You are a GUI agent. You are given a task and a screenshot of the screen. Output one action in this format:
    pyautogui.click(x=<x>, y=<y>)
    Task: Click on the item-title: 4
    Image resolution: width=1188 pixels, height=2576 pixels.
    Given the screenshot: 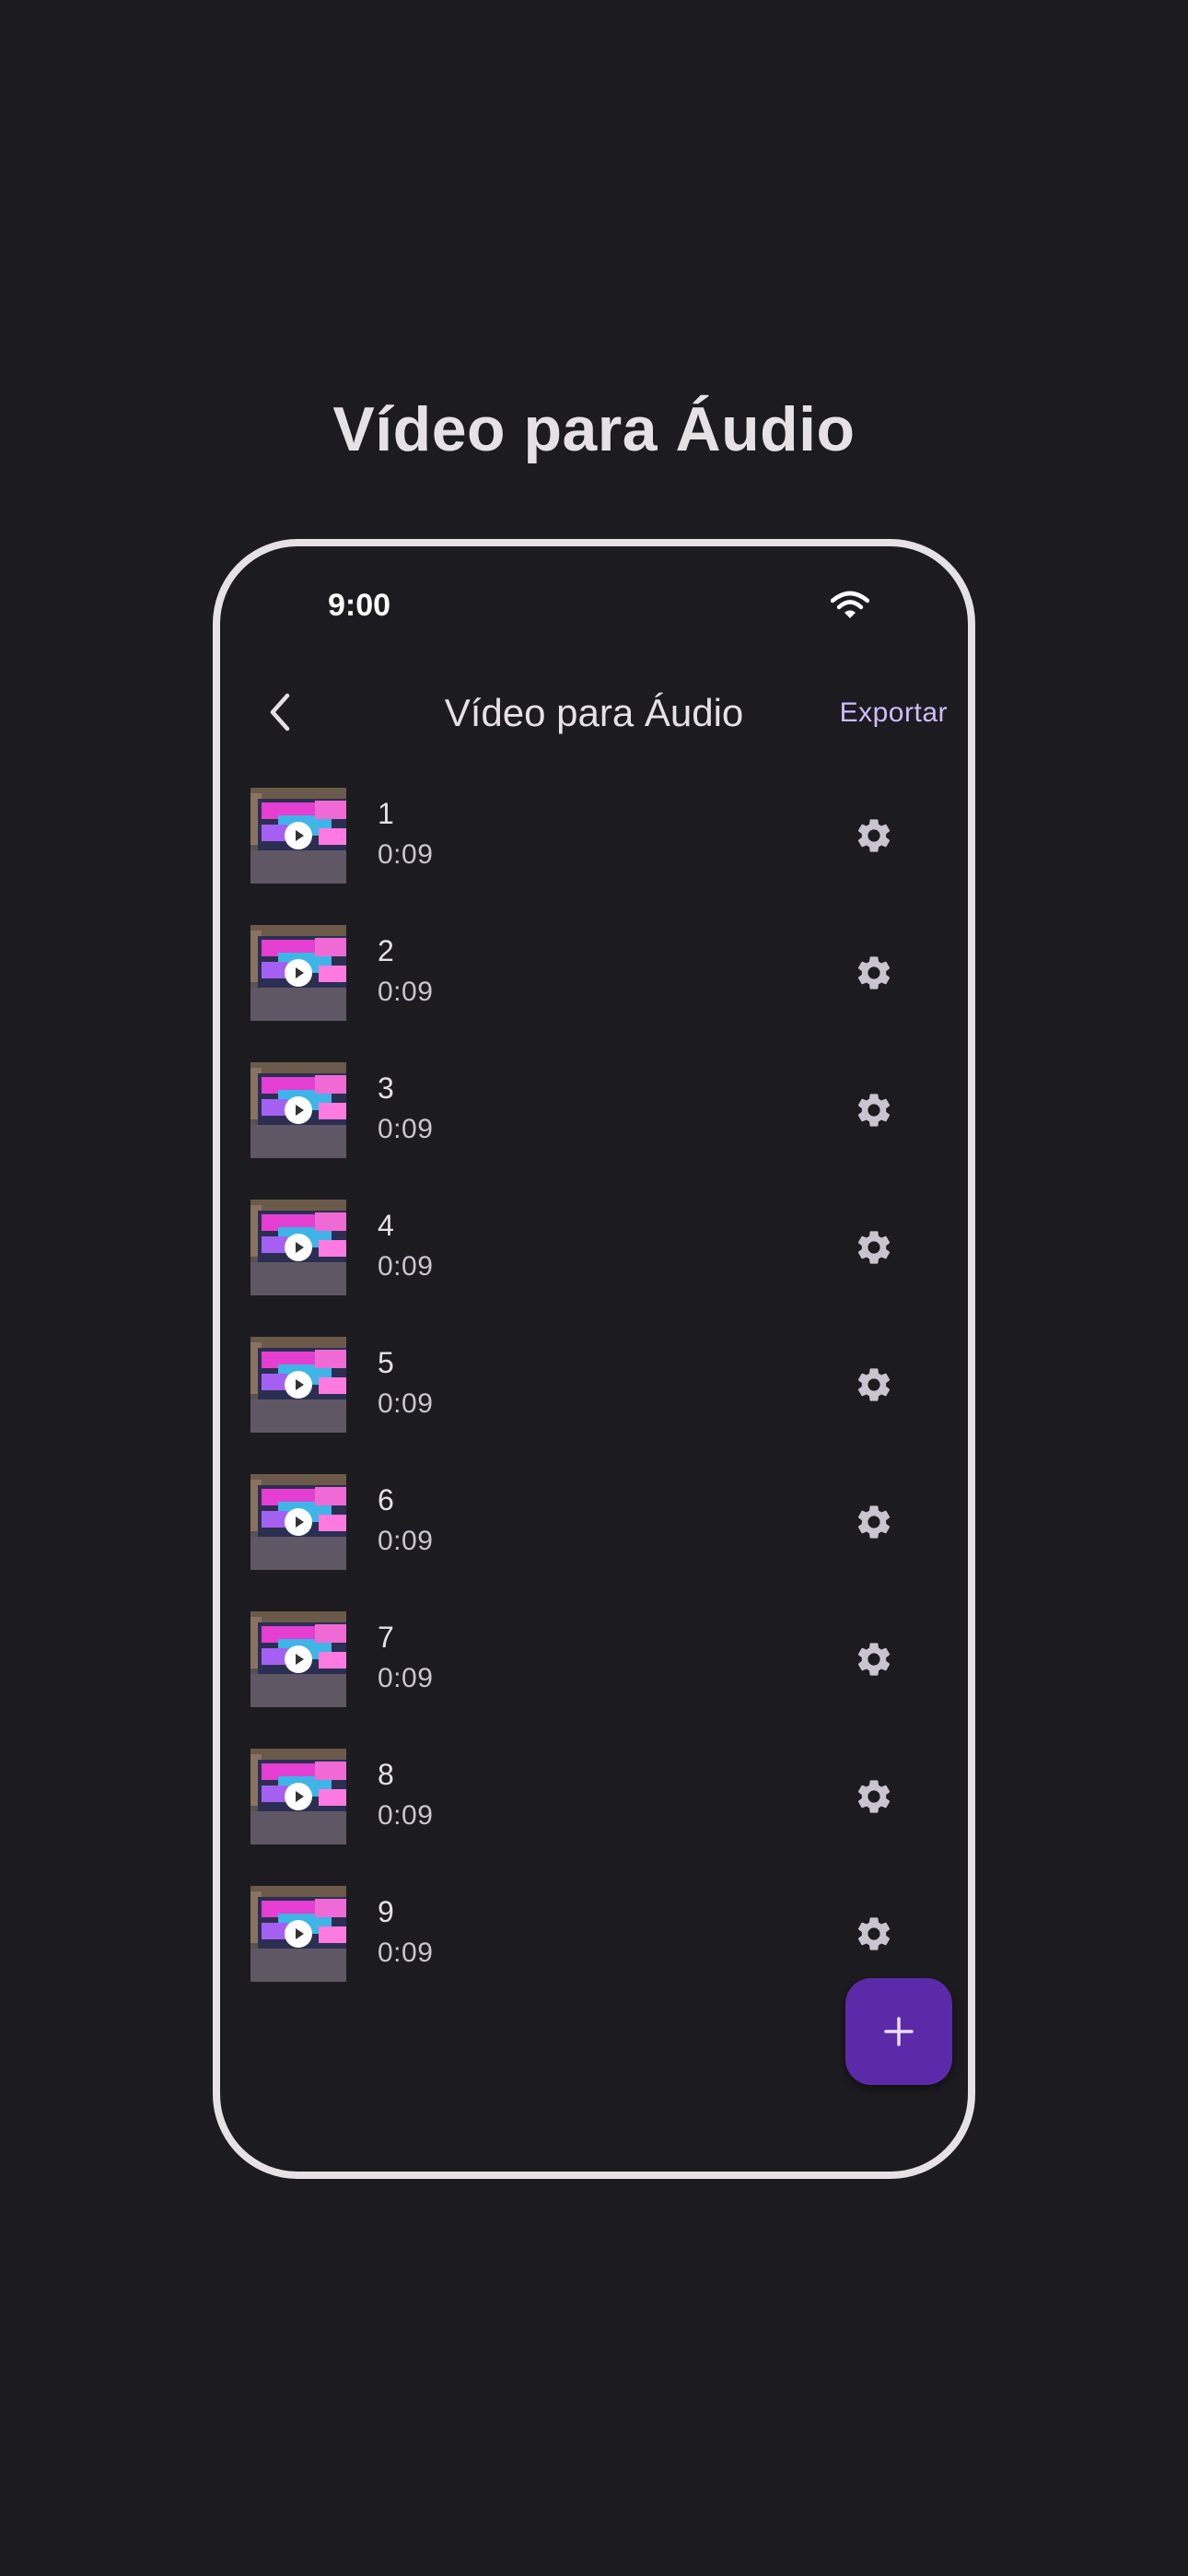 What is the action you would take?
    pyautogui.click(x=386, y=1225)
    